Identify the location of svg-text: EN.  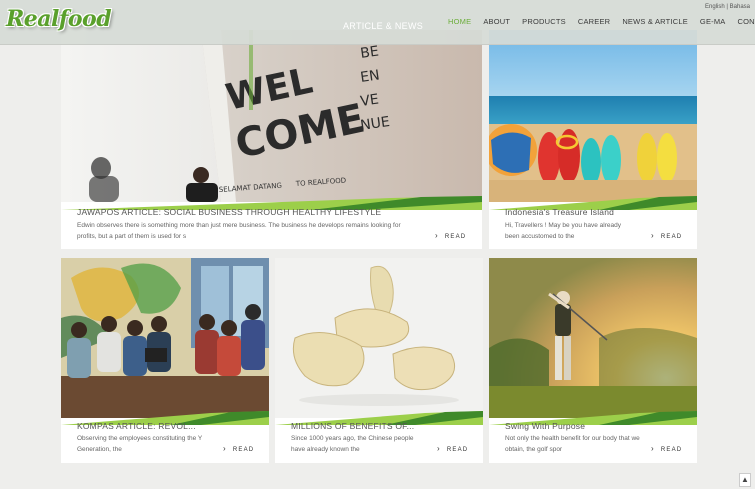
(369, 76).